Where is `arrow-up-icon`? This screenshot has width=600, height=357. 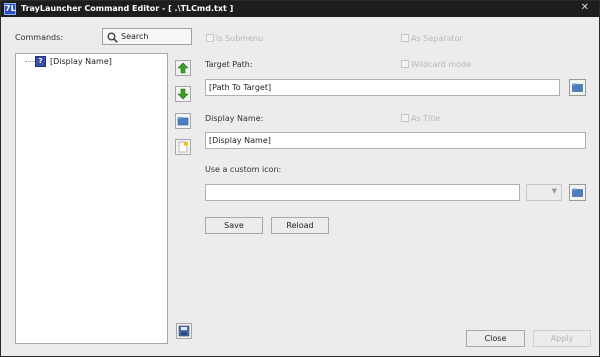 arrow-up-icon is located at coordinates (183, 68).